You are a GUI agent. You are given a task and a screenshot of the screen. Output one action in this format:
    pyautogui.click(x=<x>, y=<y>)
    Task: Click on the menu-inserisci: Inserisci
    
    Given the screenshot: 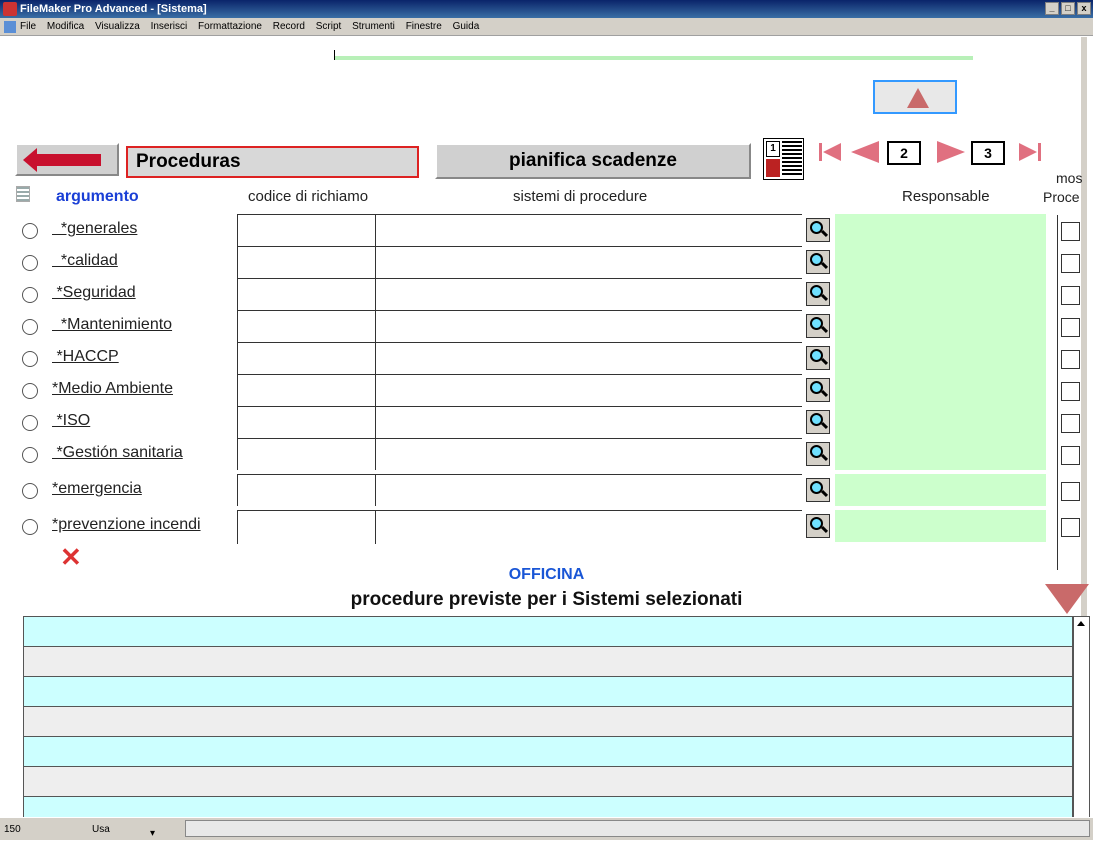 What is the action you would take?
    pyautogui.click(x=169, y=26)
    